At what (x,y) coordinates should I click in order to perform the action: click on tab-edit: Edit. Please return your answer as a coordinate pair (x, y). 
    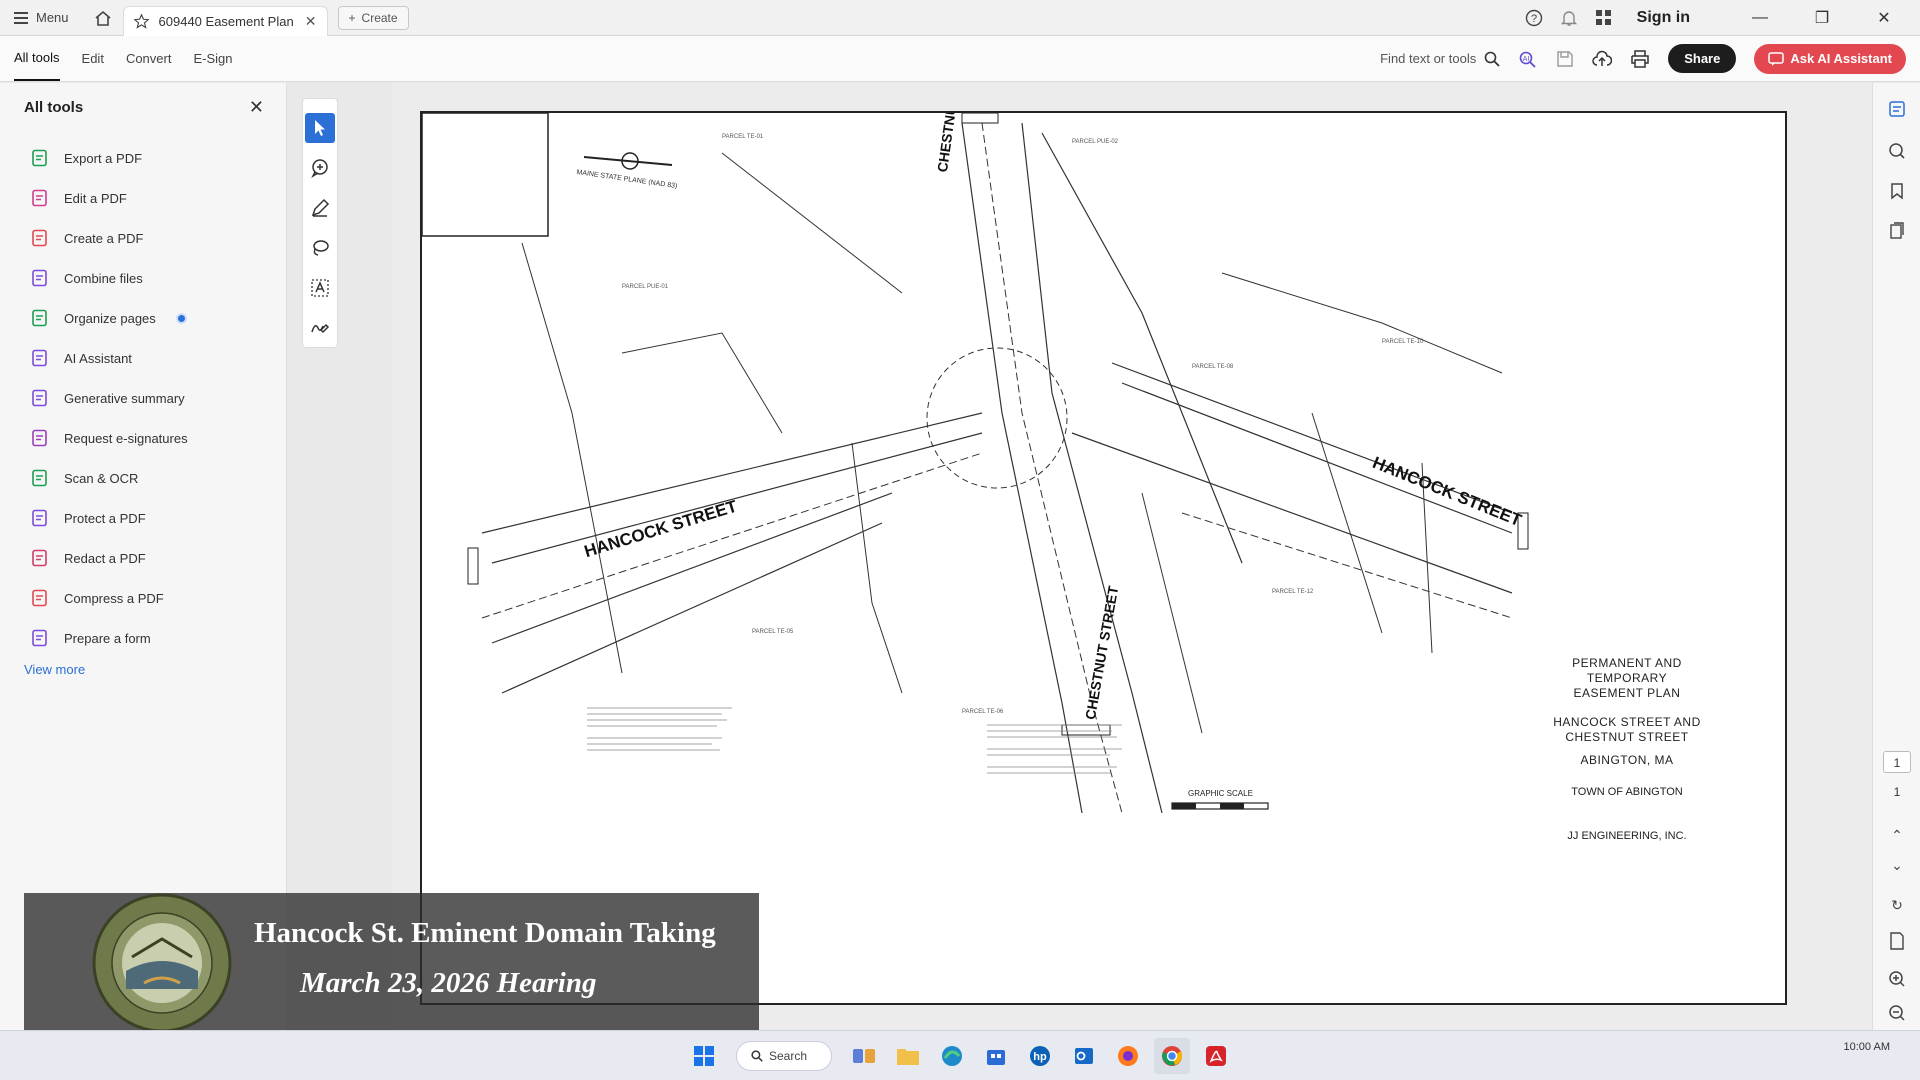
    Looking at the image, I should click on (93, 58).